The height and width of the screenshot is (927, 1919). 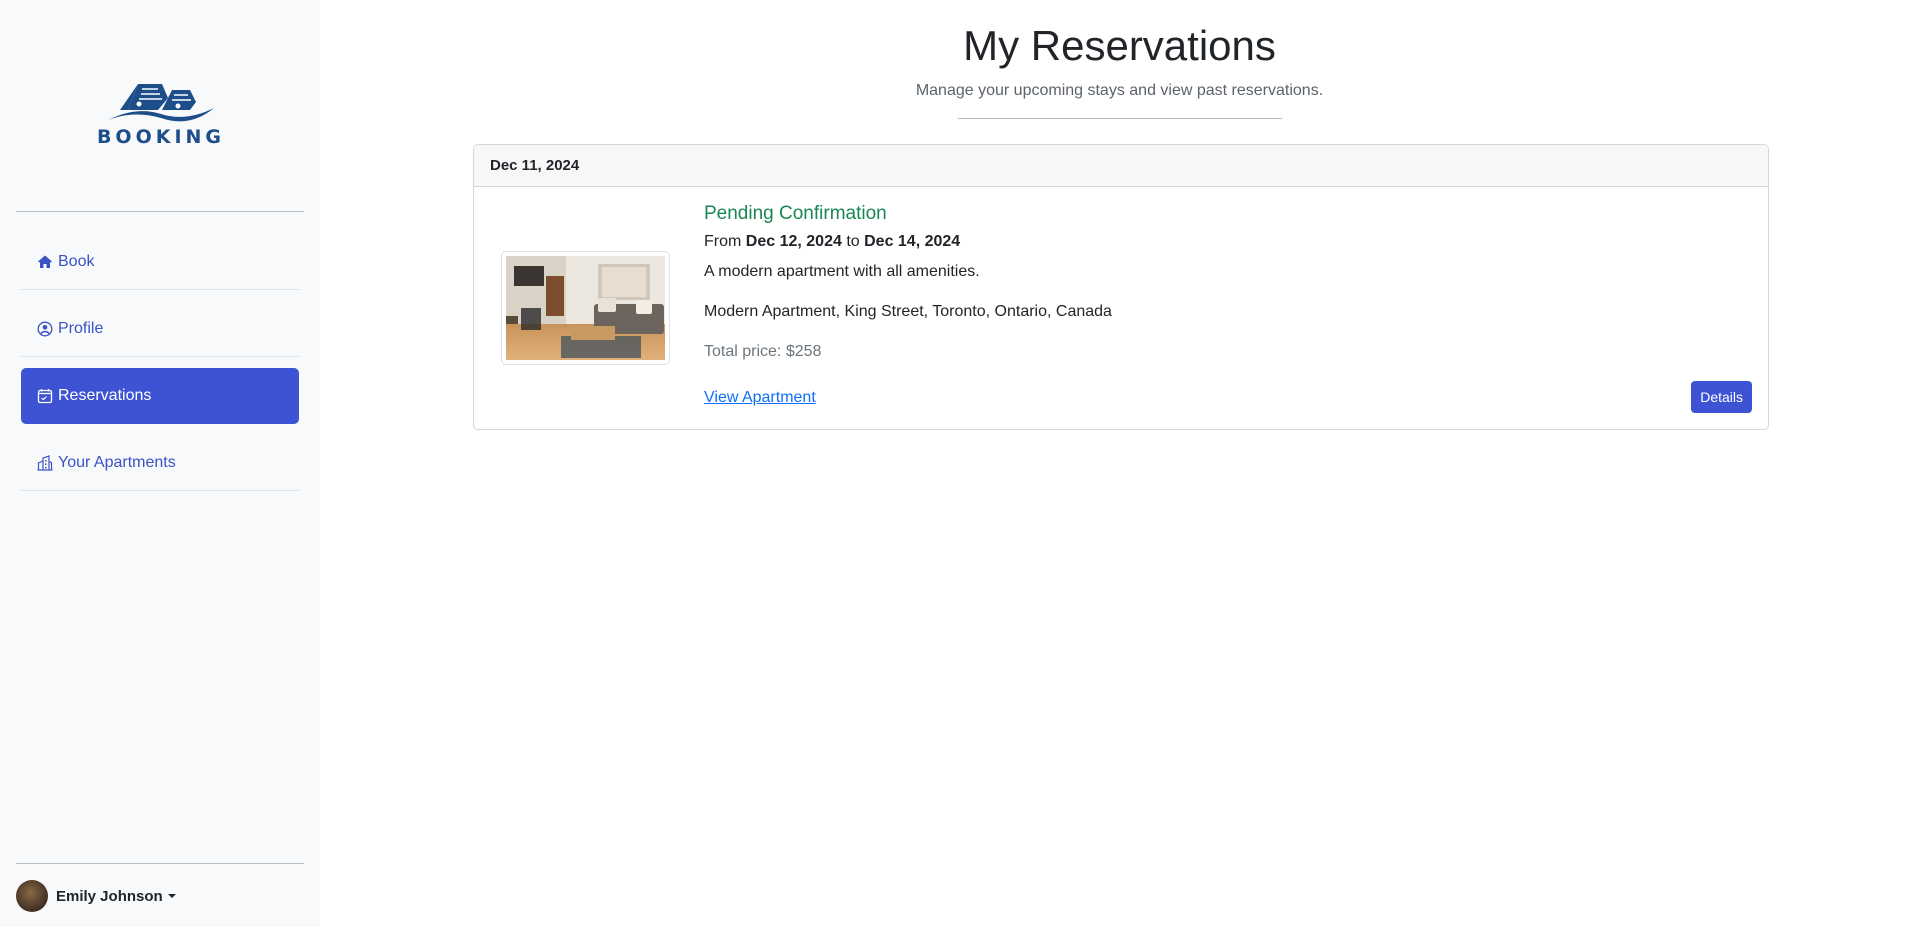 What do you see at coordinates (161, 137) in the screenshot?
I see `brand-name: BOOKING` at bounding box center [161, 137].